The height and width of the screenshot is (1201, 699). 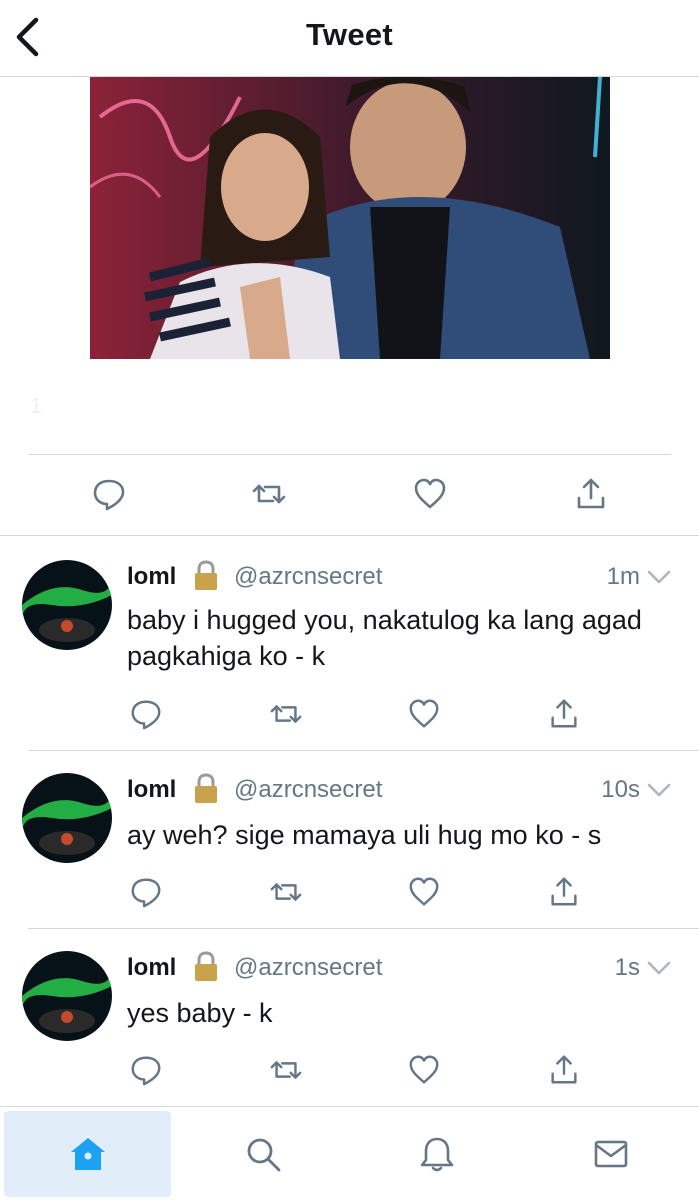 I want to click on messages-icon, so click(x=611, y=1154).